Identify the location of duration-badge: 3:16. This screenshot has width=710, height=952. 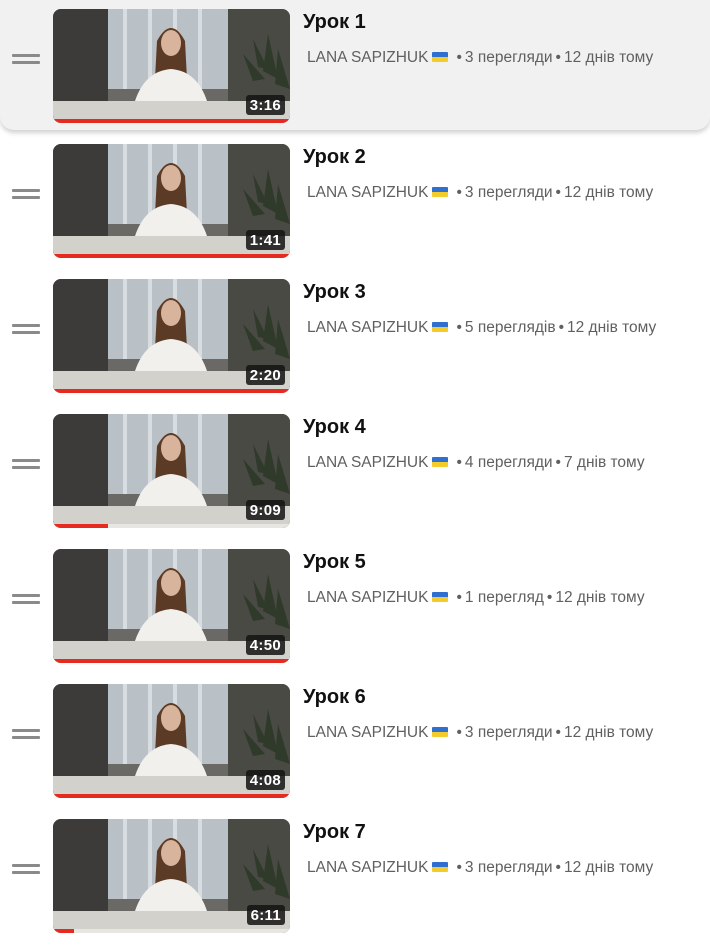
(265, 105).